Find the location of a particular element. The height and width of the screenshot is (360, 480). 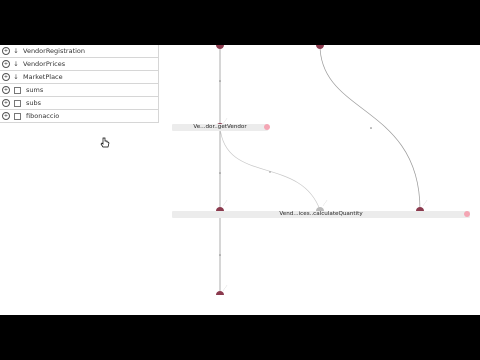

sidebar-item-vendorregistration: + ↓ VendorRegistration is located at coordinates (79, 51).